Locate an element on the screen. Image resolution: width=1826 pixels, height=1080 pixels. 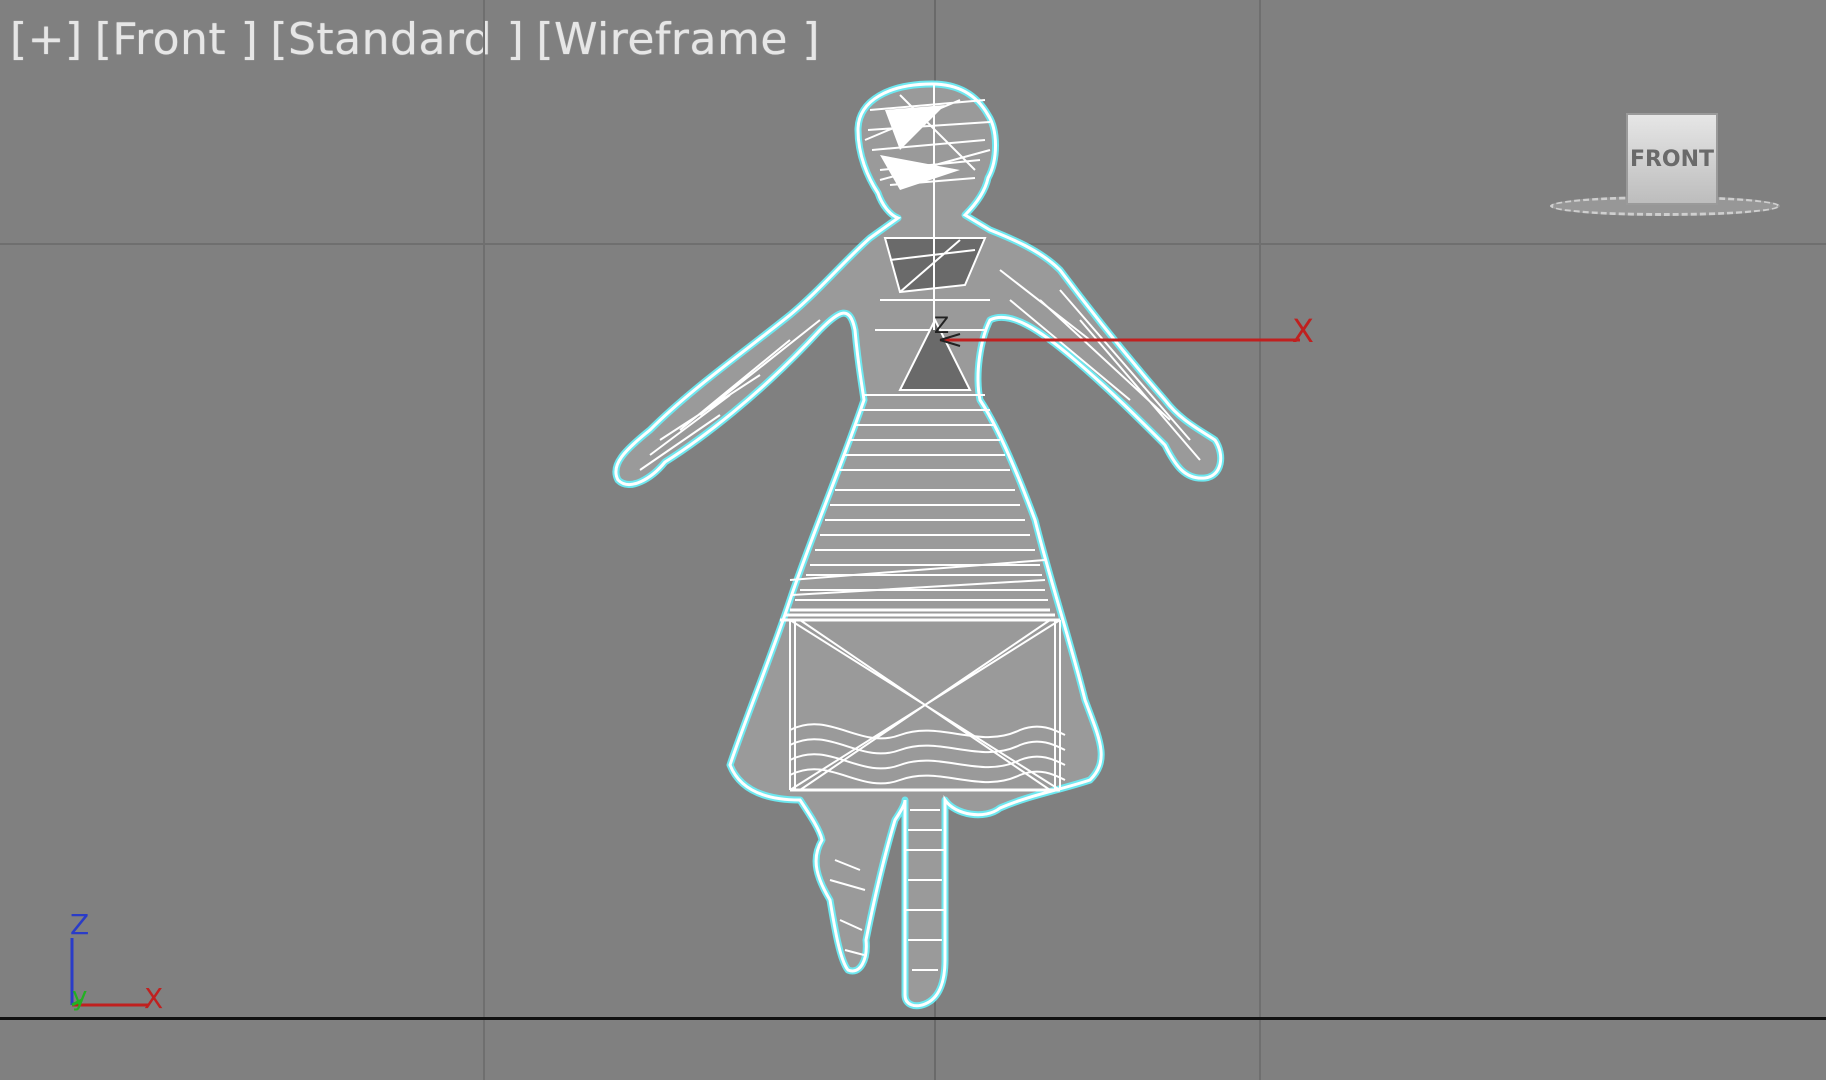
gizmo-x-label: X is located at coordinates (1303, 331).